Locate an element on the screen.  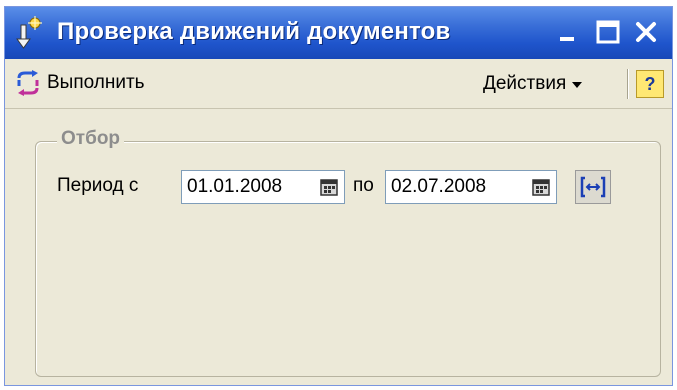
date-to-field: 02.07.2008 is located at coordinates (471, 187).